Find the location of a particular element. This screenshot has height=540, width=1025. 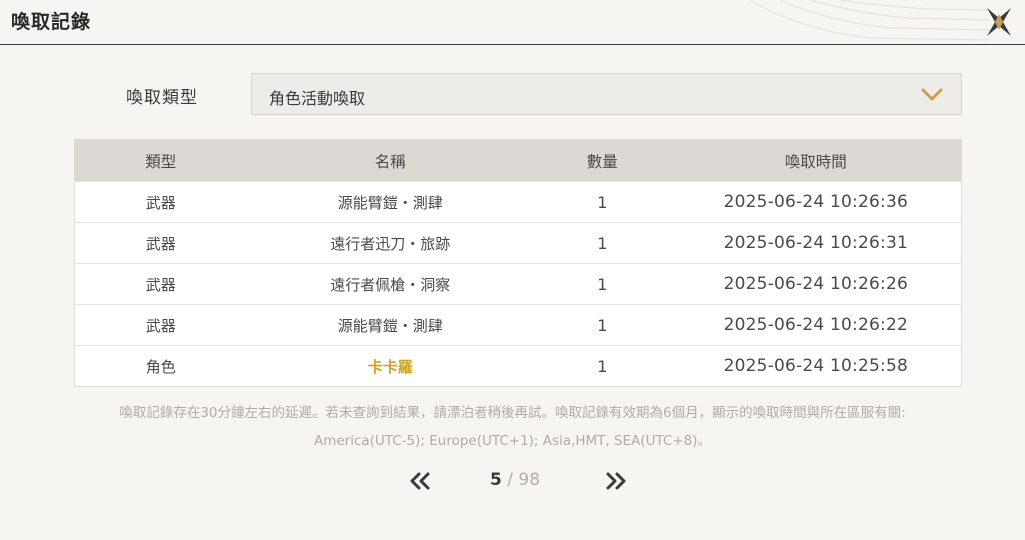

cell-name: 遠行者佩槍・洞察 is located at coordinates (390, 284).